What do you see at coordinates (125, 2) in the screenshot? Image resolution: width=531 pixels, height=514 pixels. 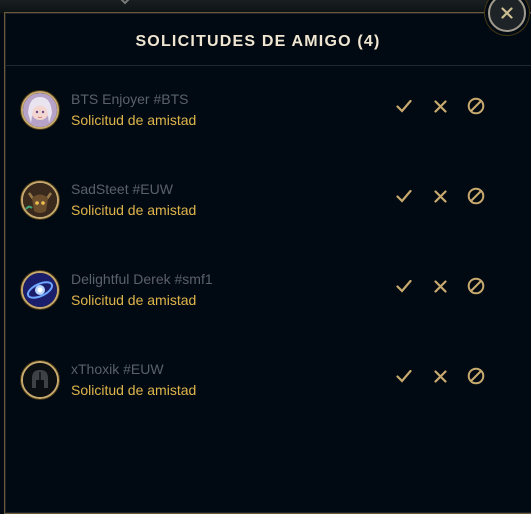 I see `chevron-down-icon` at bounding box center [125, 2].